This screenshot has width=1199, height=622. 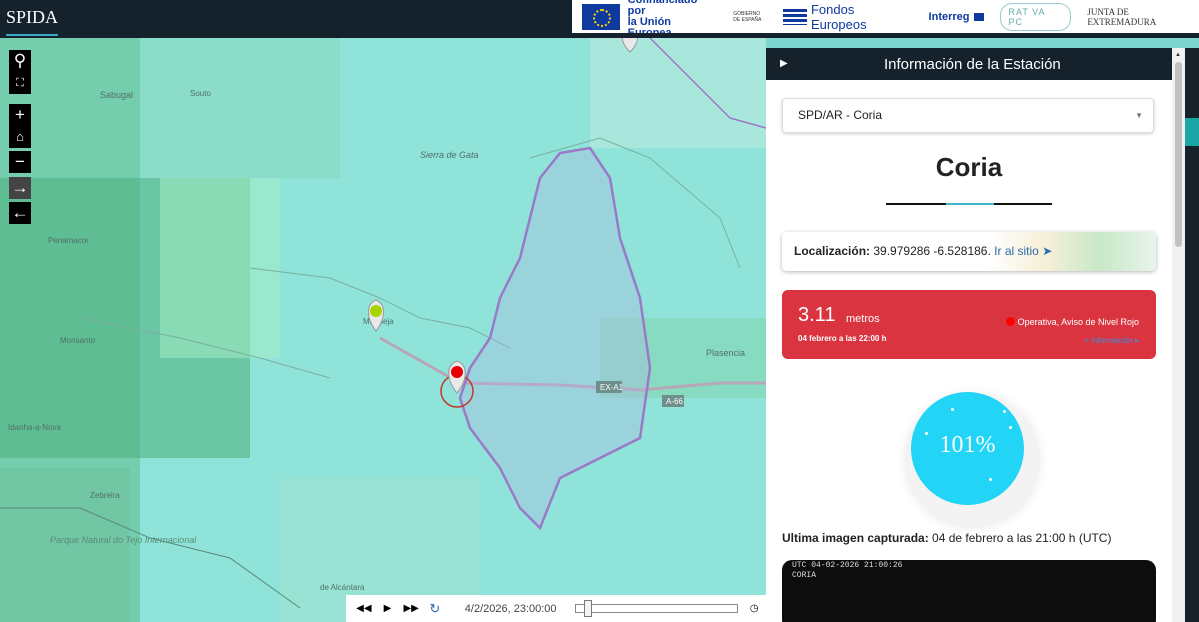 What do you see at coordinates (969, 591) in the screenshot?
I see `camera-image: UTC 04-02-2026 21:00:26 CORIA` at bounding box center [969, 591].